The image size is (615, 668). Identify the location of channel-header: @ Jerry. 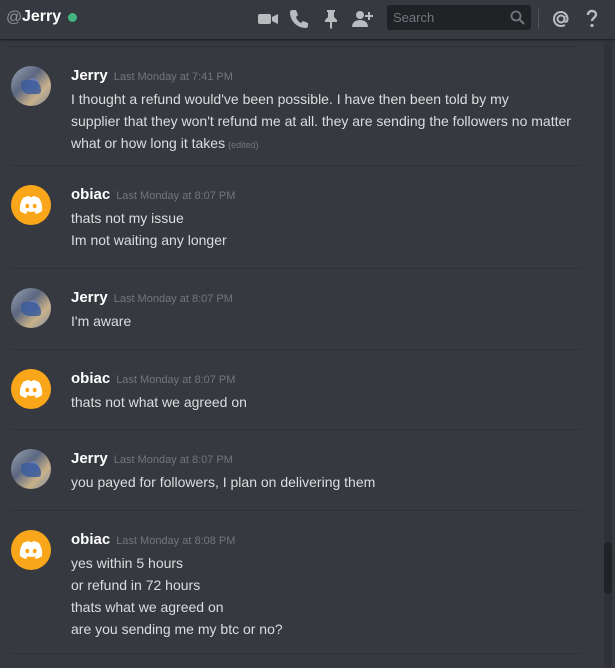
(307, 20).